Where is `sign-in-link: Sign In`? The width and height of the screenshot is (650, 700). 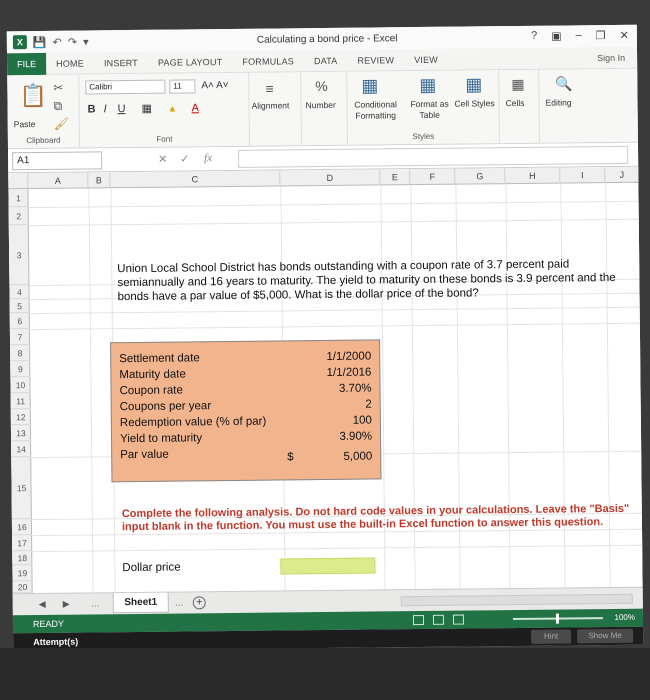 sign-in-link: Sign In is located at coordinates (611, 58).